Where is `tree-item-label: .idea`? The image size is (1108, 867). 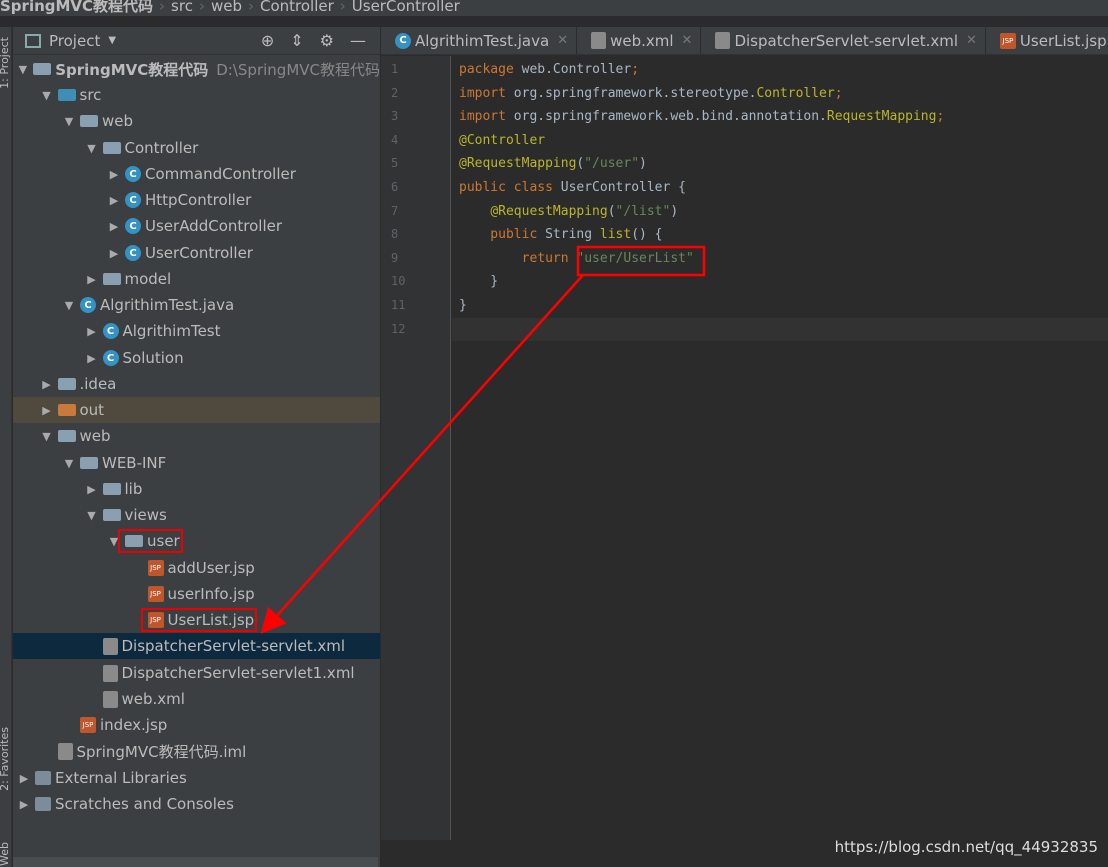 tree-item-label: .idea is located at coordinates (98, 384).